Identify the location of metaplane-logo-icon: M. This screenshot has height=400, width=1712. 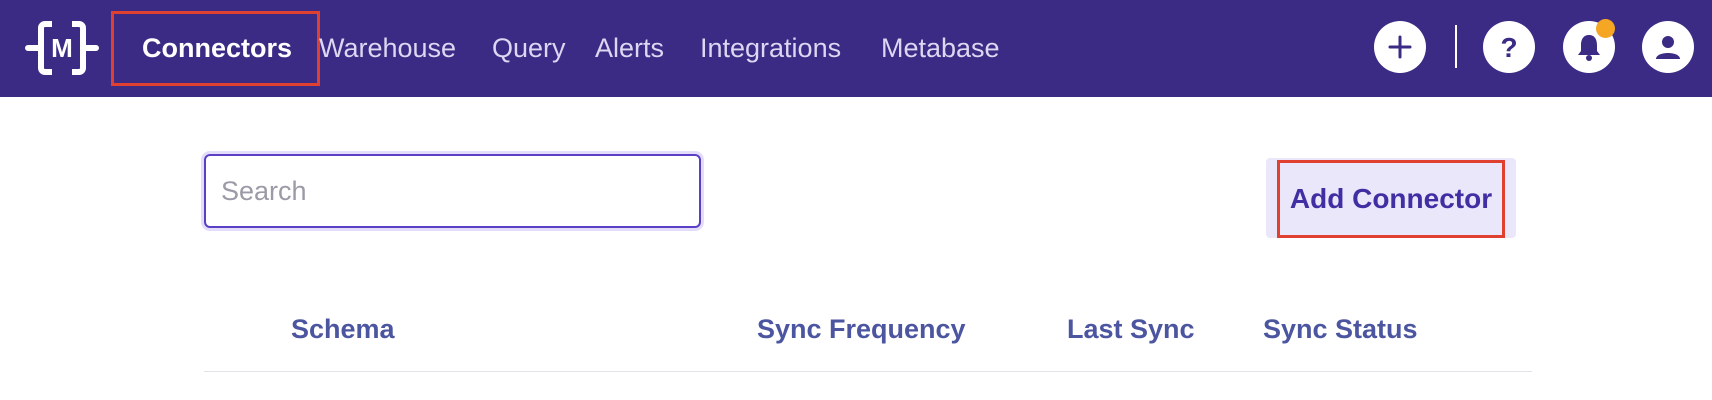
(62, 48).